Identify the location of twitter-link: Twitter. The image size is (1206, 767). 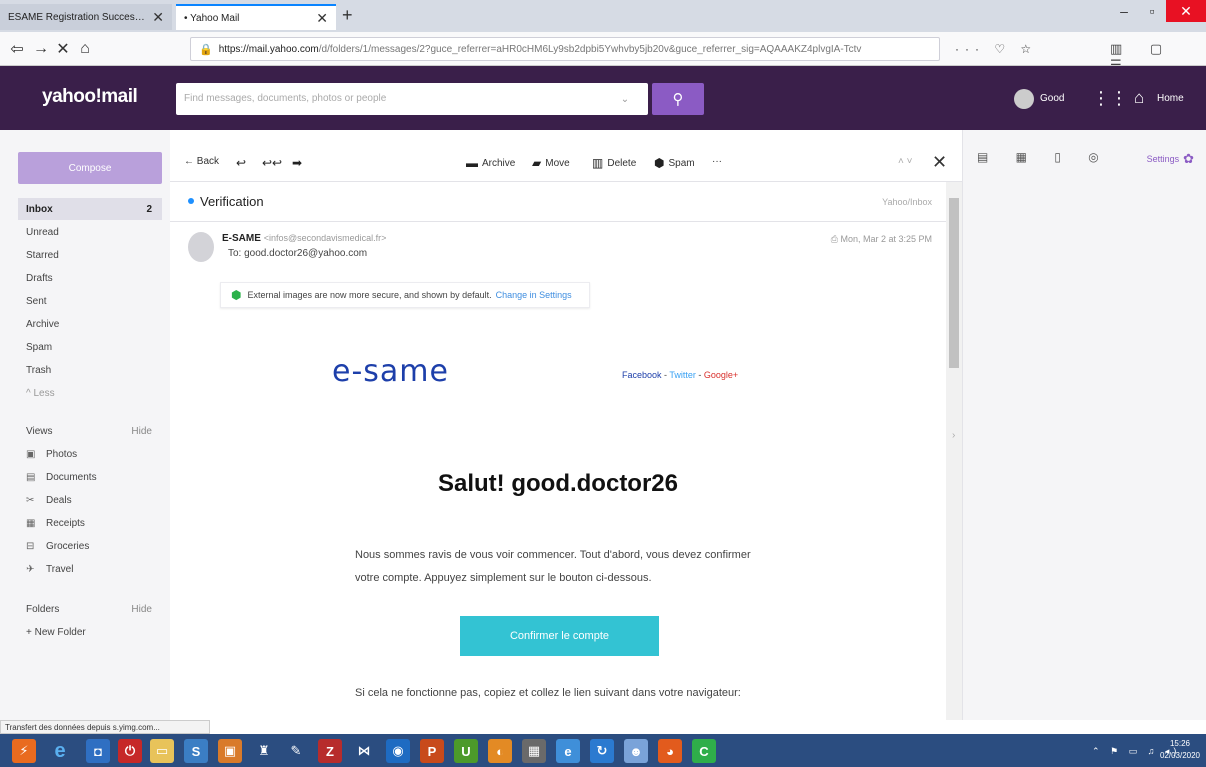
(682, 375).